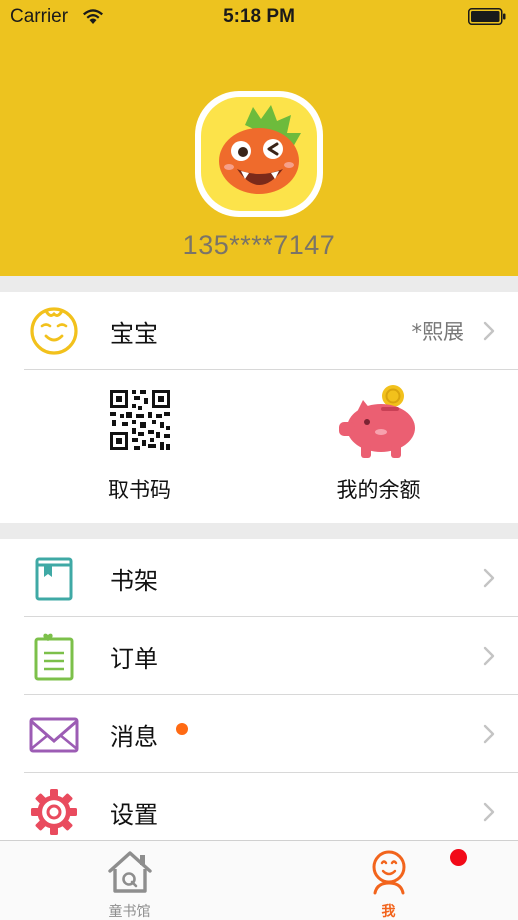  Describe the element at coordinates (54, 812) in the screenshot. I see `gear-icon` at that location.